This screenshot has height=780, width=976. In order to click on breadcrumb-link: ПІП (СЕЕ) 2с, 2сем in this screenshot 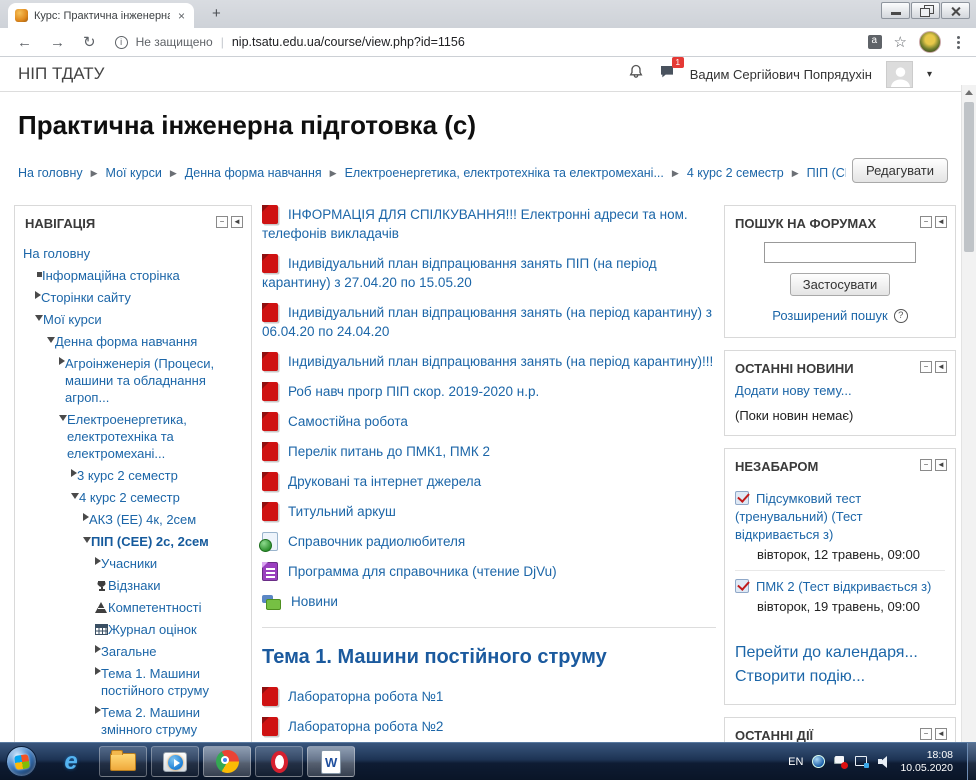, I will do `click(826, 173)`.